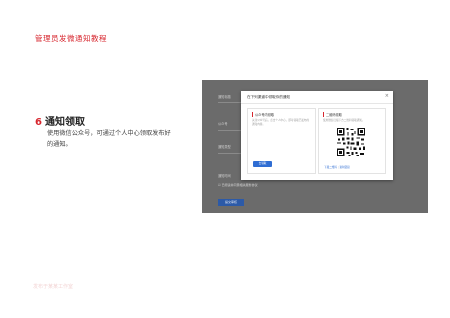 This screenshot has height=318, width=450. Describe the element at coordinates (263, 114) in the screenshot. I see `option-title: 公众号内领取` at that location.